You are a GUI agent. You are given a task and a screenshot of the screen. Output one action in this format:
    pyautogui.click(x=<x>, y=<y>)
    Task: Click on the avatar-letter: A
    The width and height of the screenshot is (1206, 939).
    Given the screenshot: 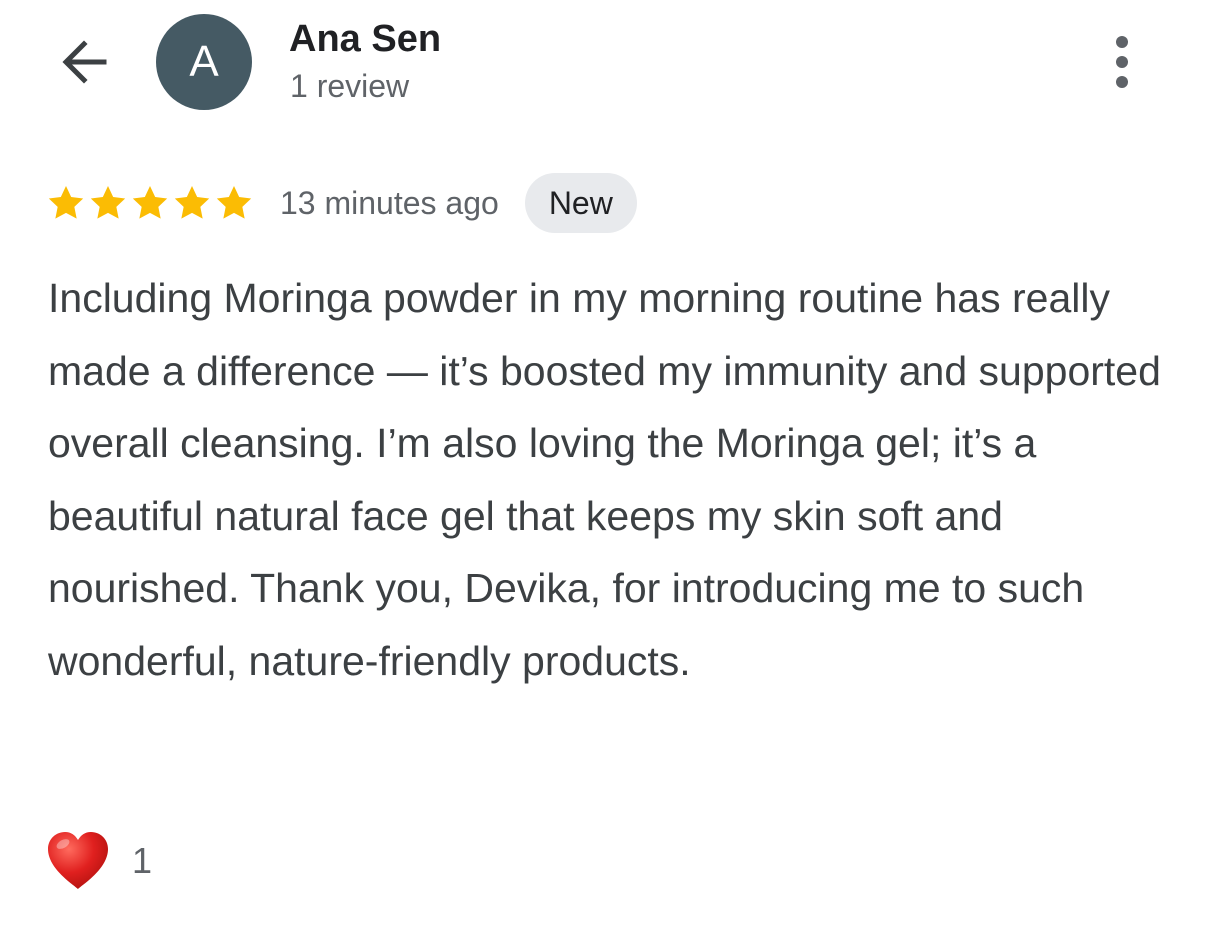 What is the action you would take?
    pyautogui.click(x=204, y=61)
    